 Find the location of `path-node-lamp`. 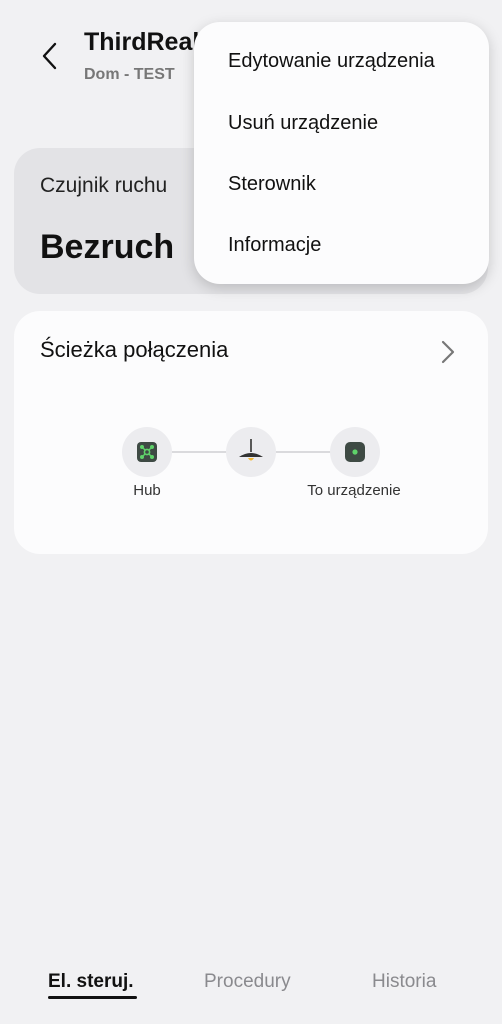

path-node-lamp is located at coordinates (251, 452).